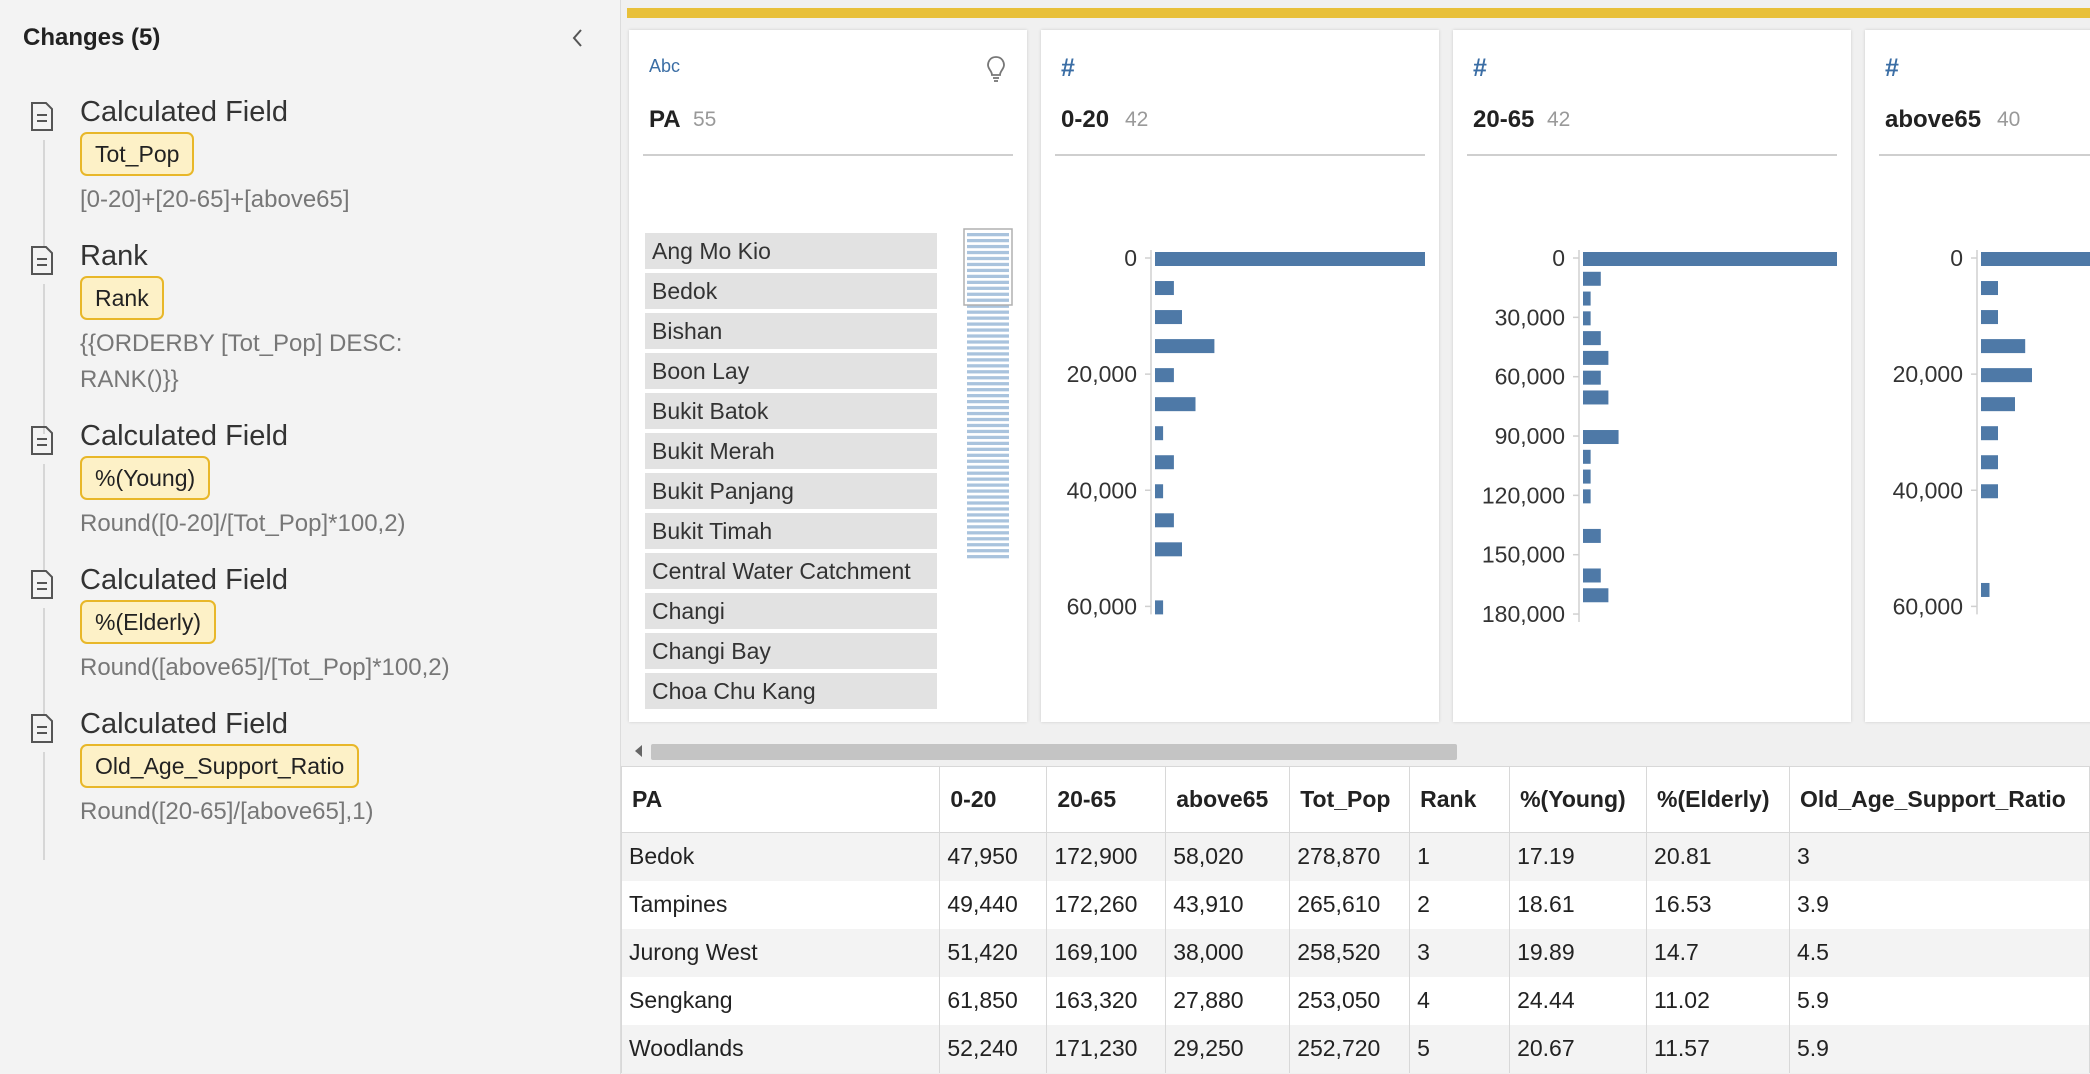 Image resolution: width=2090 pixels, height=1074 pixels. Describe the element at coordinates (220, 766) in the screenshot. I see `field-pill: Old_Age_Support_Ratio` at that location.